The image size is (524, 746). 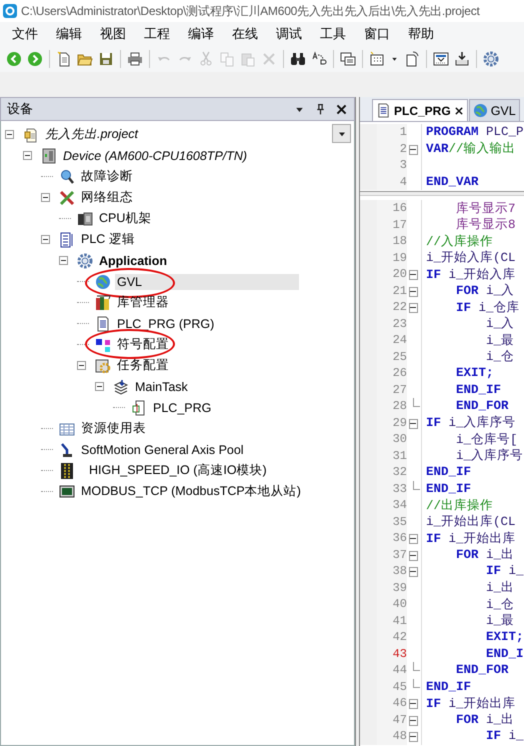 What do you see at coordinates (202, 33) in the screenshot?
I see `menu-item: 编译` at bounding box center [202, 33].